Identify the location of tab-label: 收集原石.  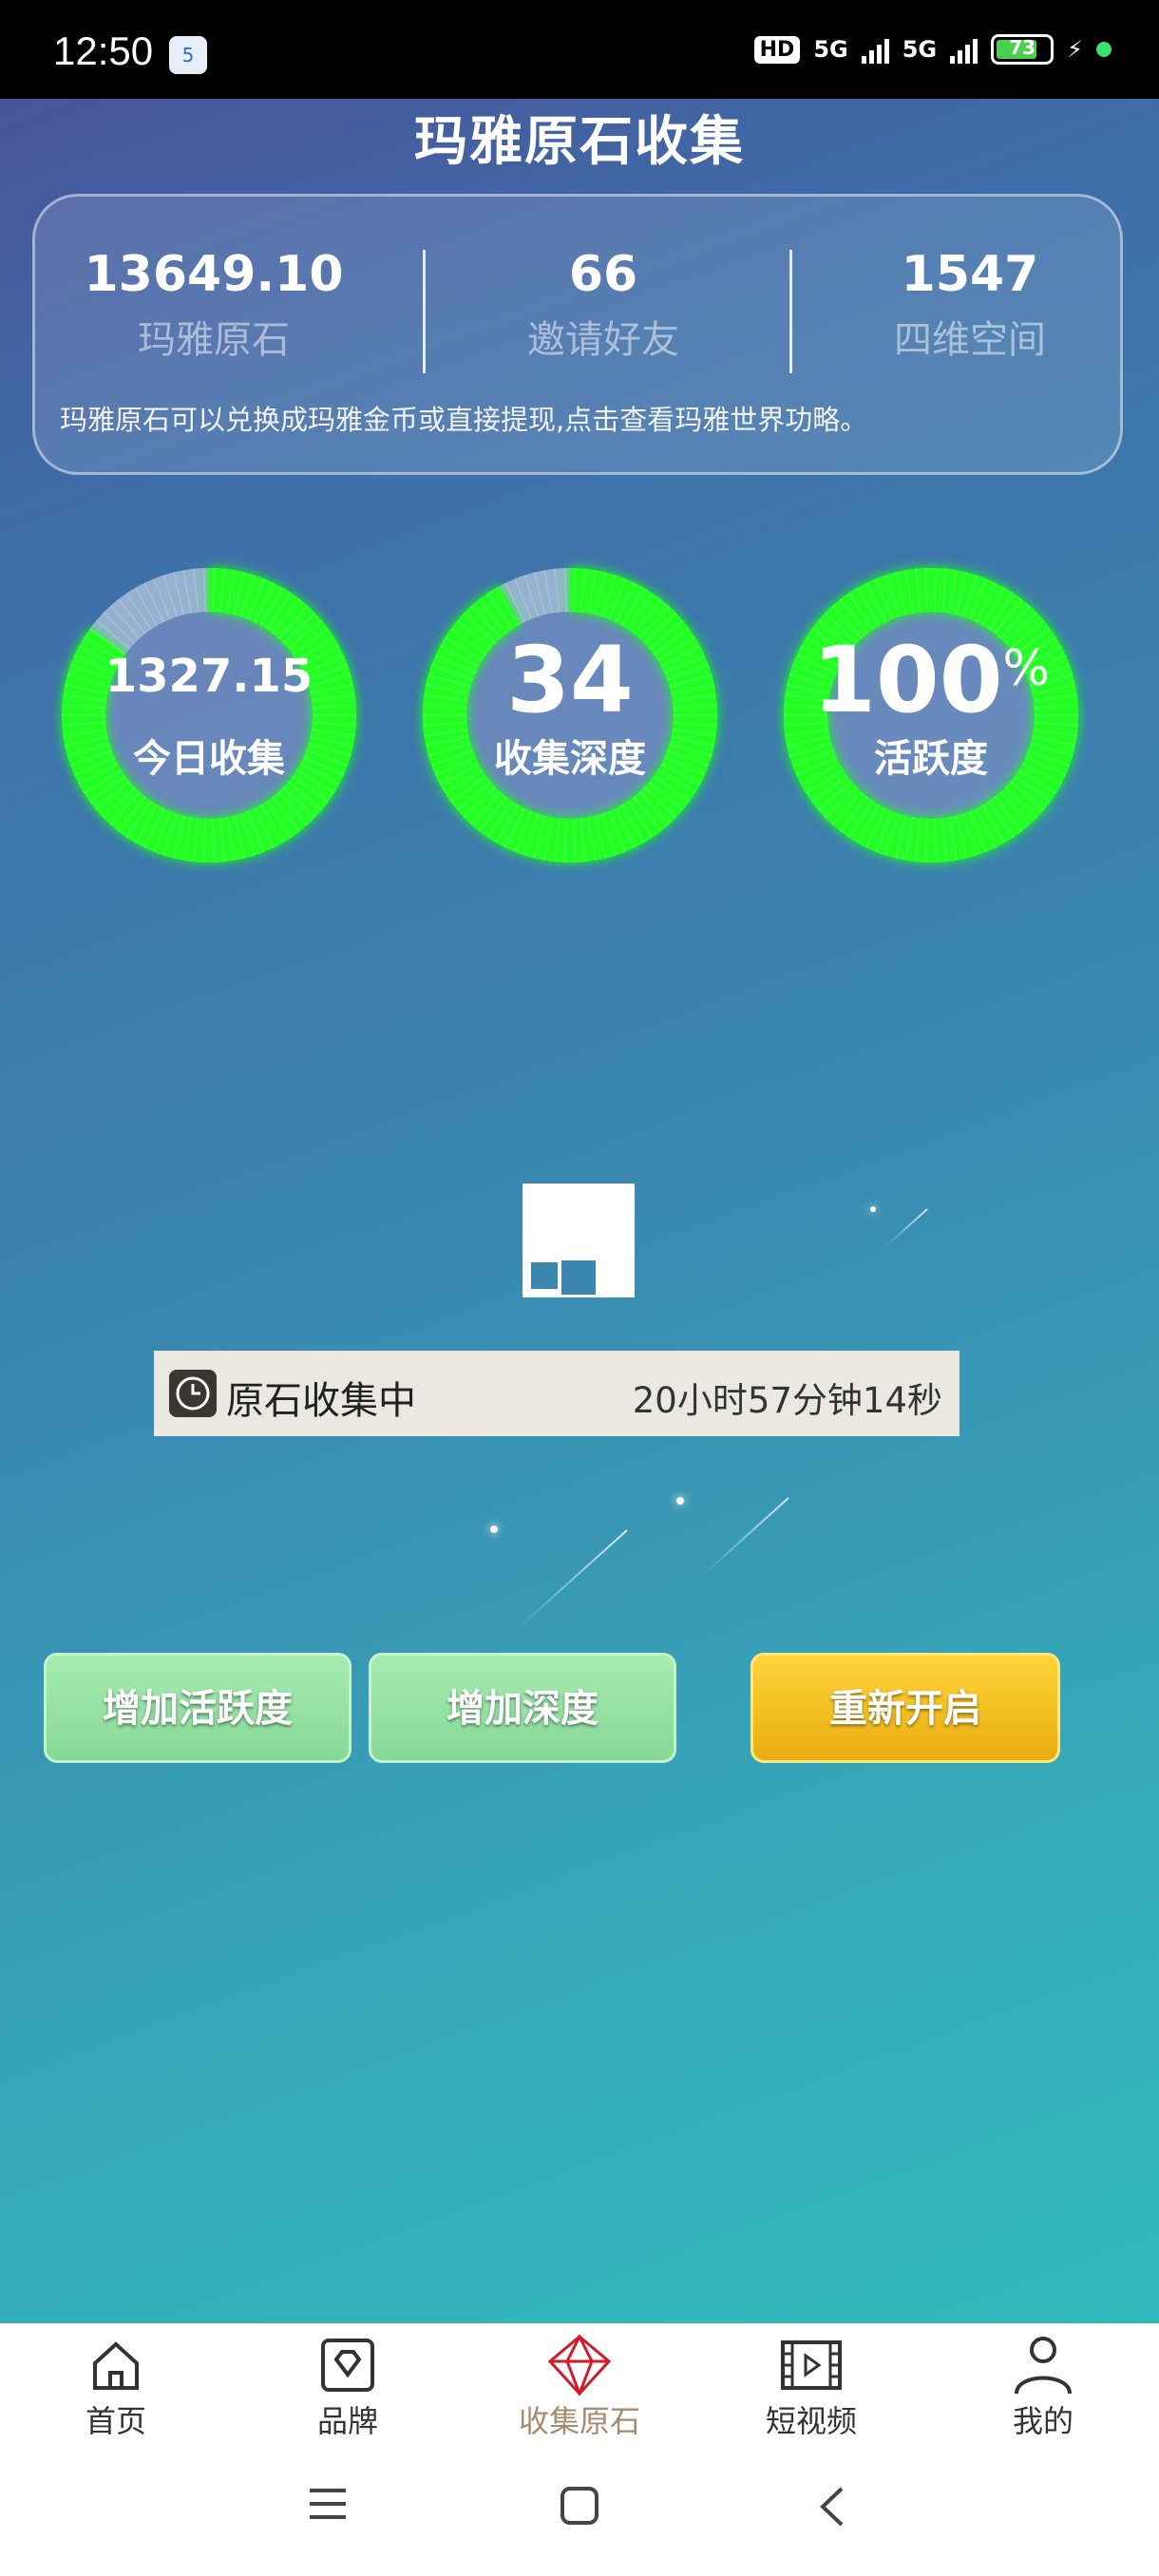
(579, 2421).